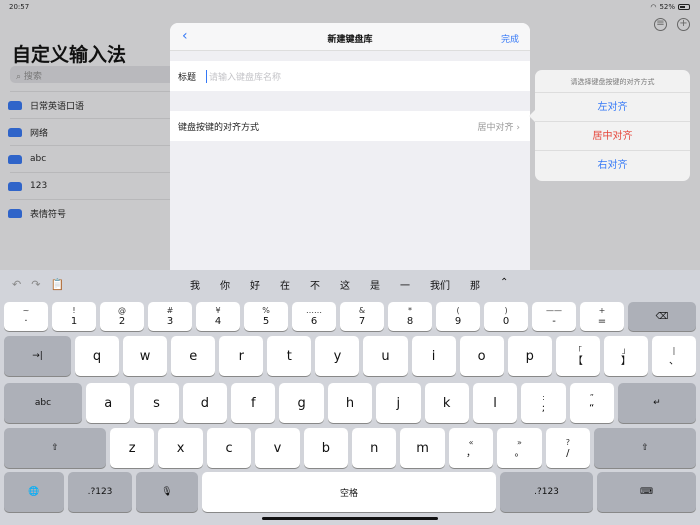  What do you see at coordinates (255, 284) in the screenshot?
I see `suggestion: 好` at bounding box center [255, 284].